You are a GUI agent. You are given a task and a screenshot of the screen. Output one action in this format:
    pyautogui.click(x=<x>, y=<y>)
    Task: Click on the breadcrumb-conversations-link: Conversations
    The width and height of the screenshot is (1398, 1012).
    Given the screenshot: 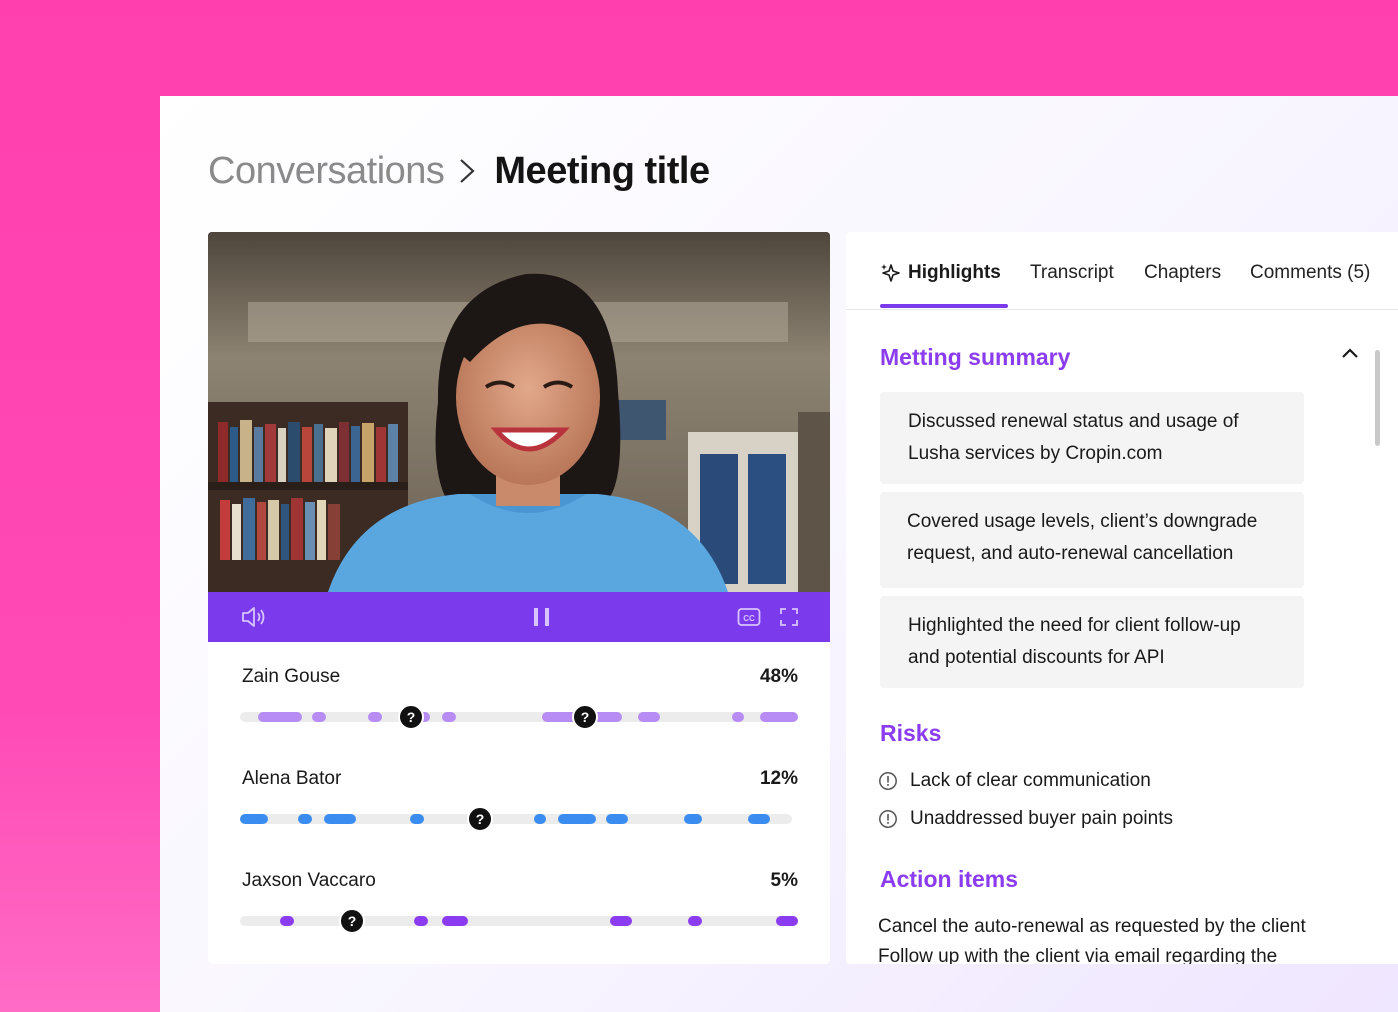 What is the action you would take?
    pyautogui.click(x=326, y=171)
    